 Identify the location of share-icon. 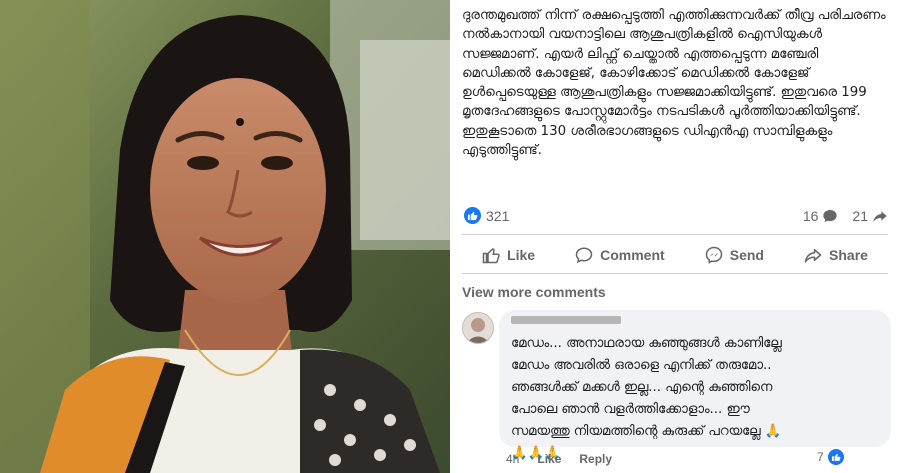
(813, 256).